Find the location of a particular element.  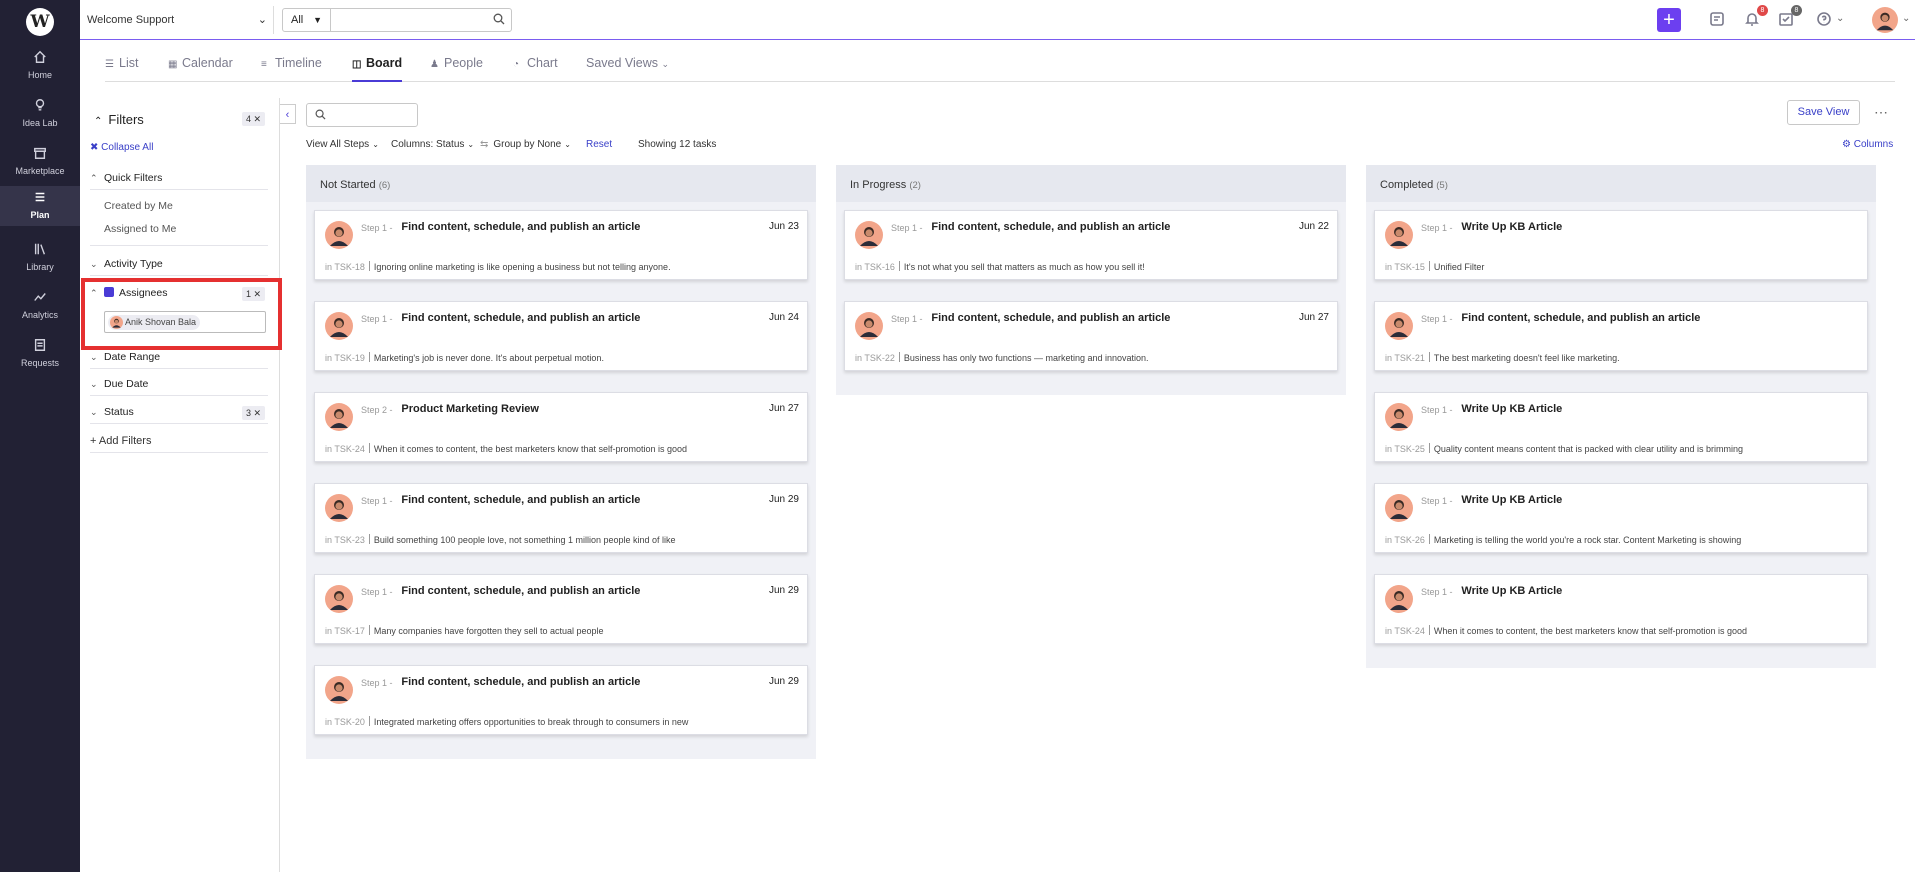

task-id: TSK-25 is located at coordinates (1409, 449).